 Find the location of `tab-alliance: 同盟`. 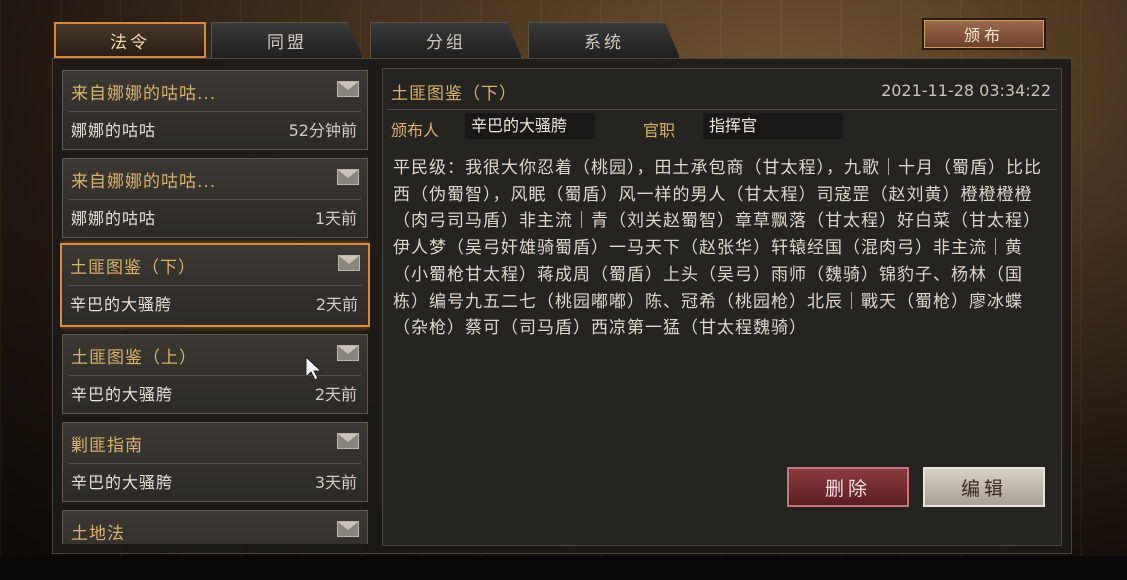

tab-alliance: 同盟 is located at coordinates (287, 40).